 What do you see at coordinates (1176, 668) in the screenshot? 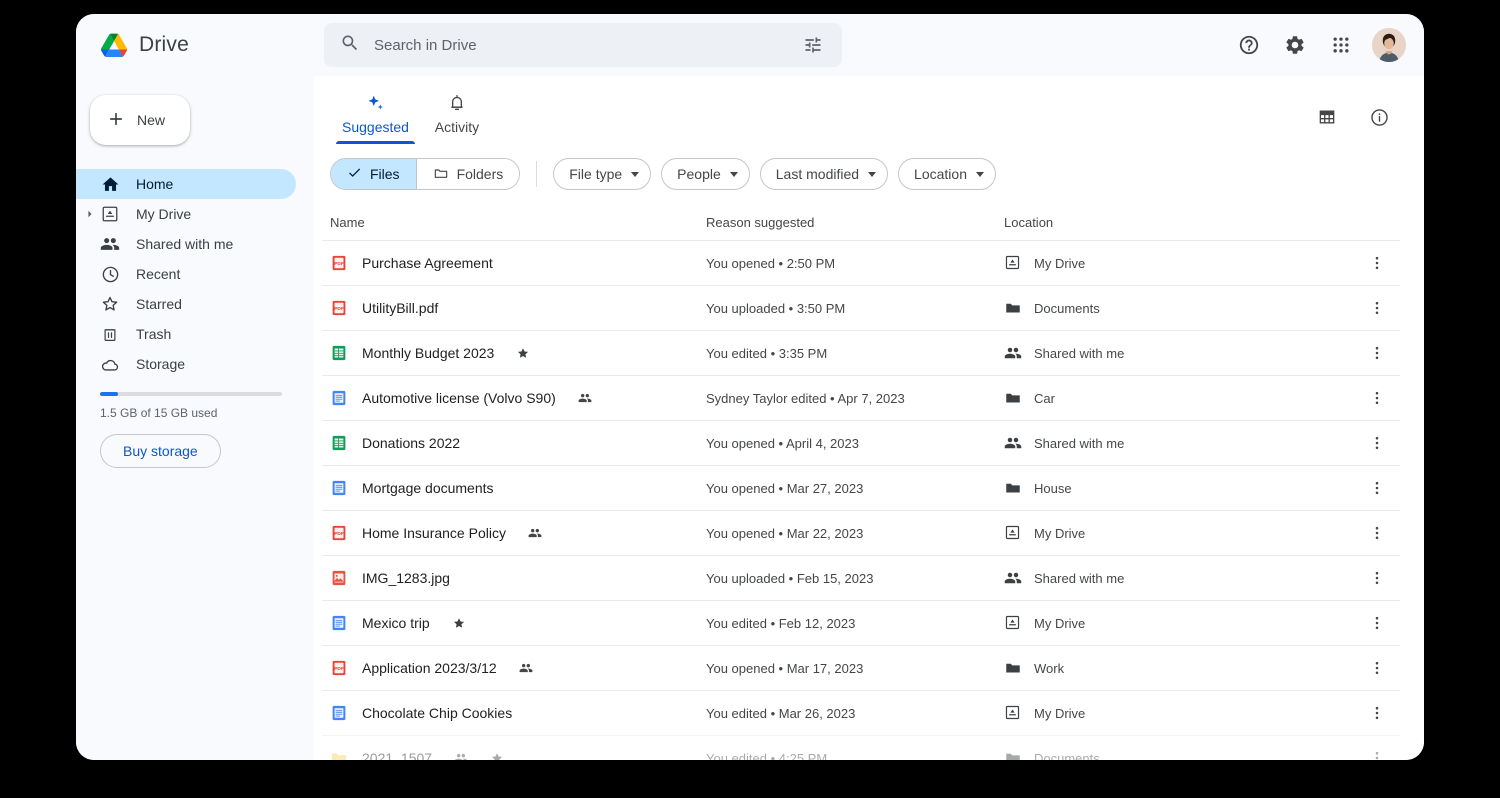
I see `file-location: Work` at bounding box center [1176, 668].